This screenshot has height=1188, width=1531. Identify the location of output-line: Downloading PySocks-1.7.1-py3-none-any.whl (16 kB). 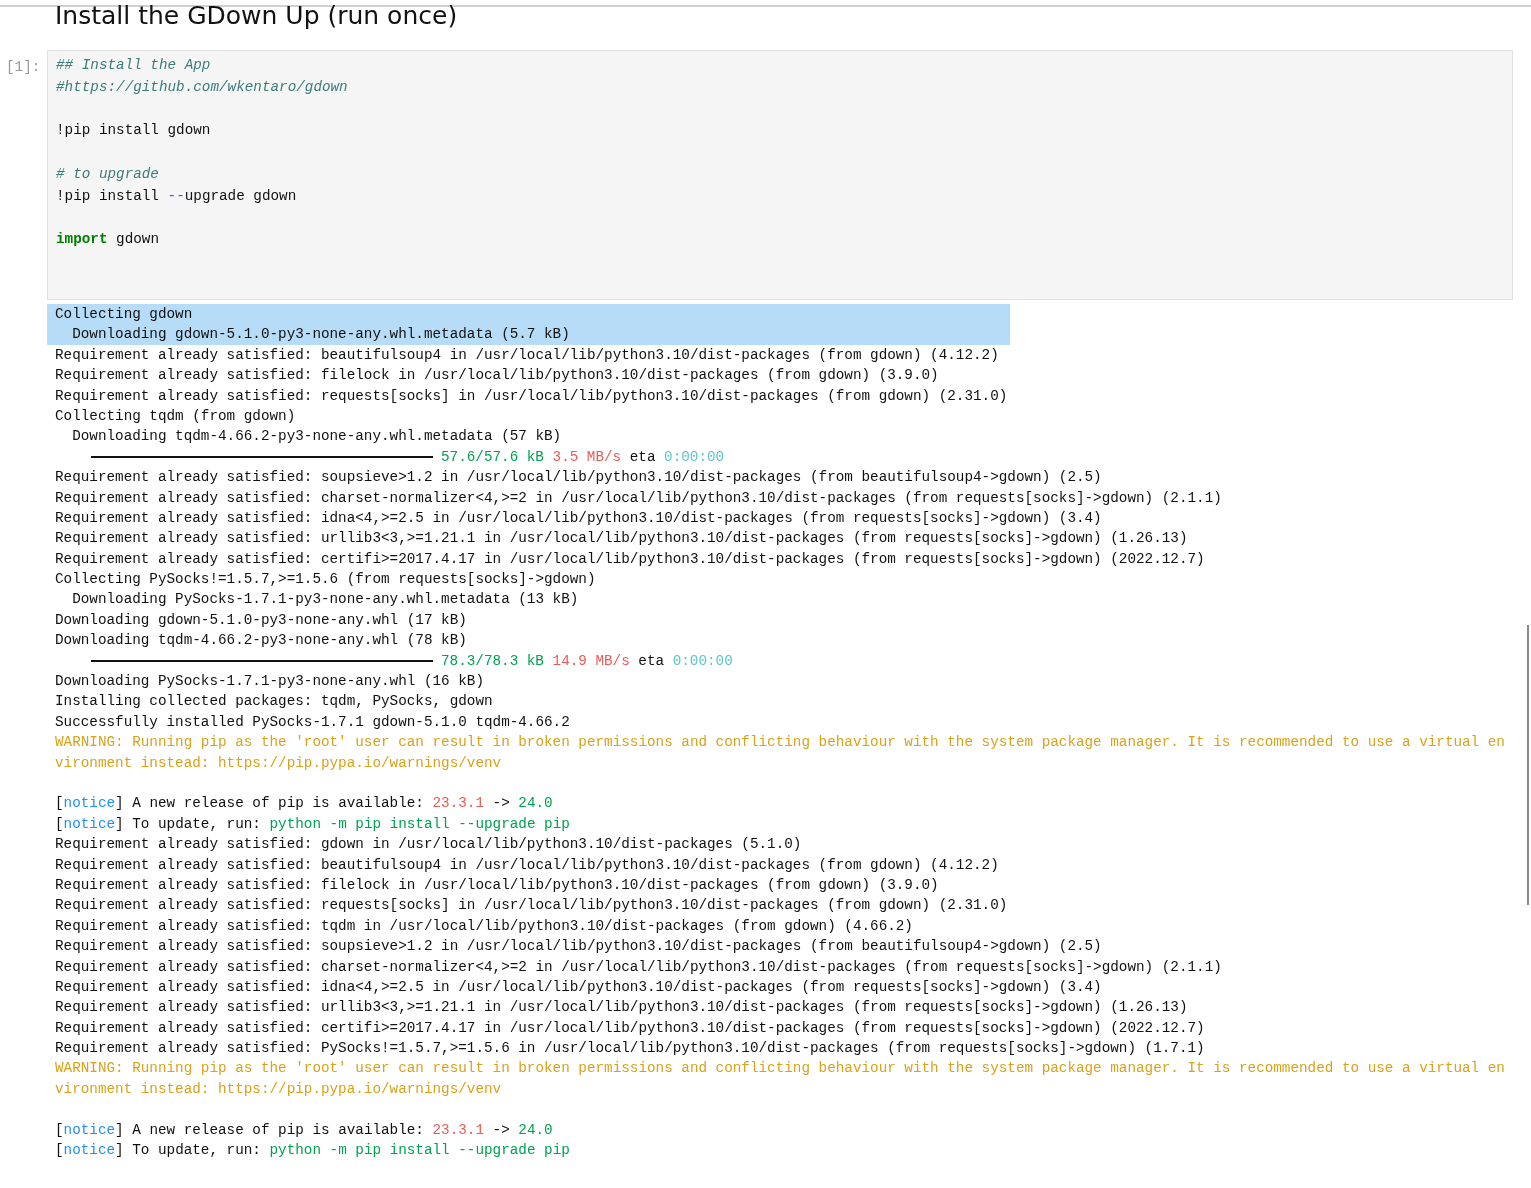
(269, 682).